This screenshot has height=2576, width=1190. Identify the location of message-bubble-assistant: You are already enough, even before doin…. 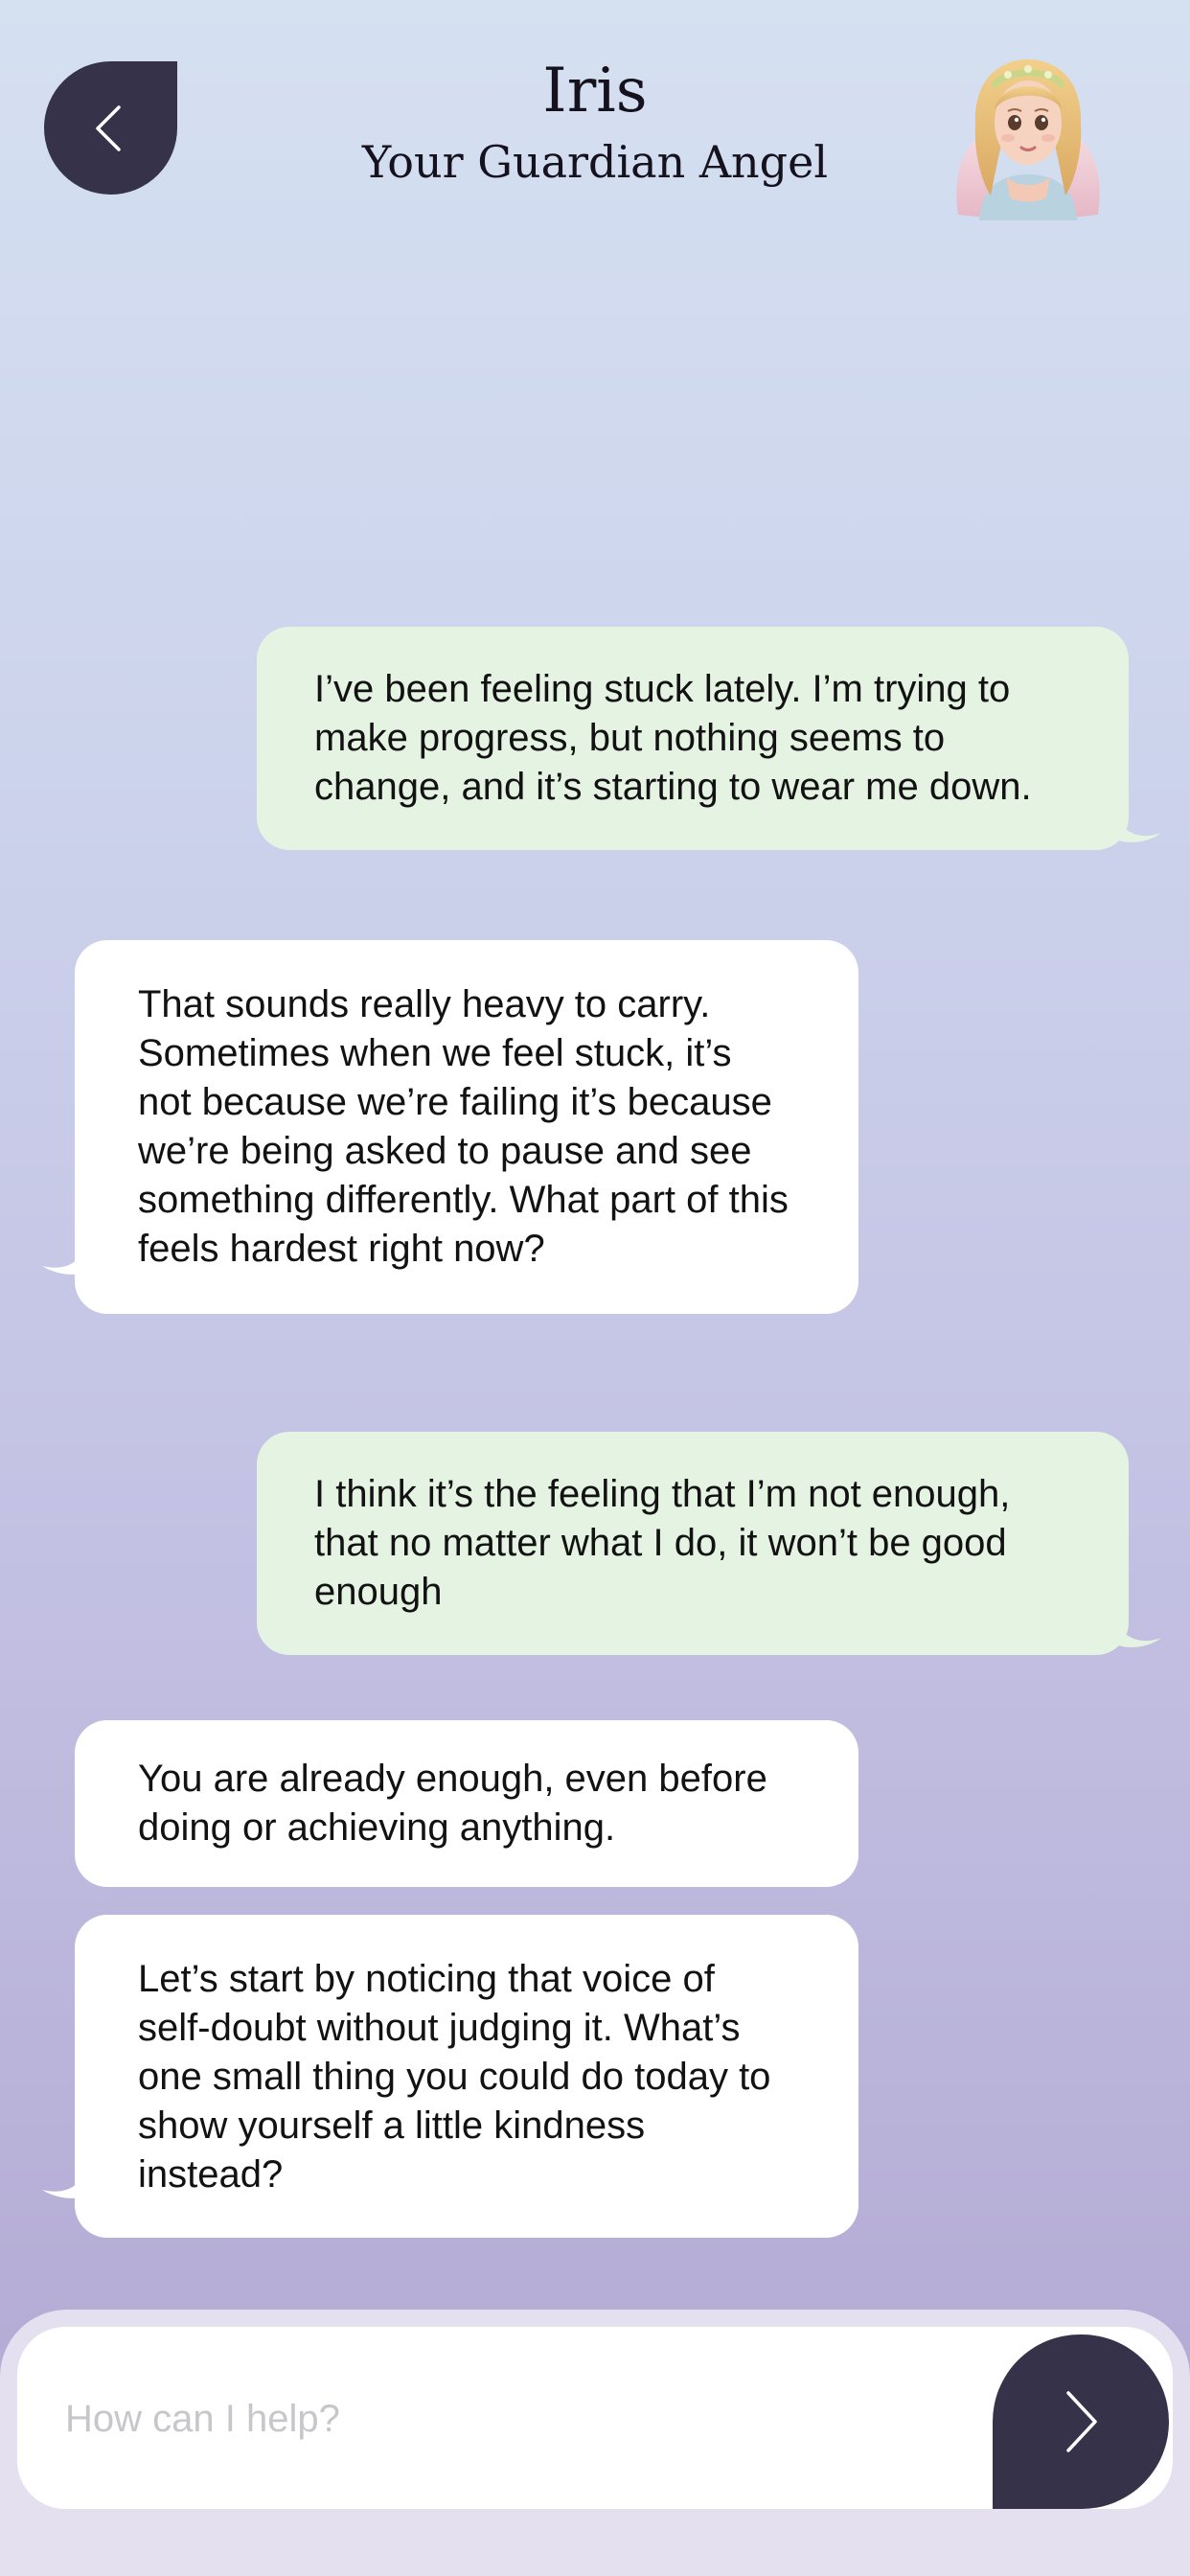
(467, 1803).